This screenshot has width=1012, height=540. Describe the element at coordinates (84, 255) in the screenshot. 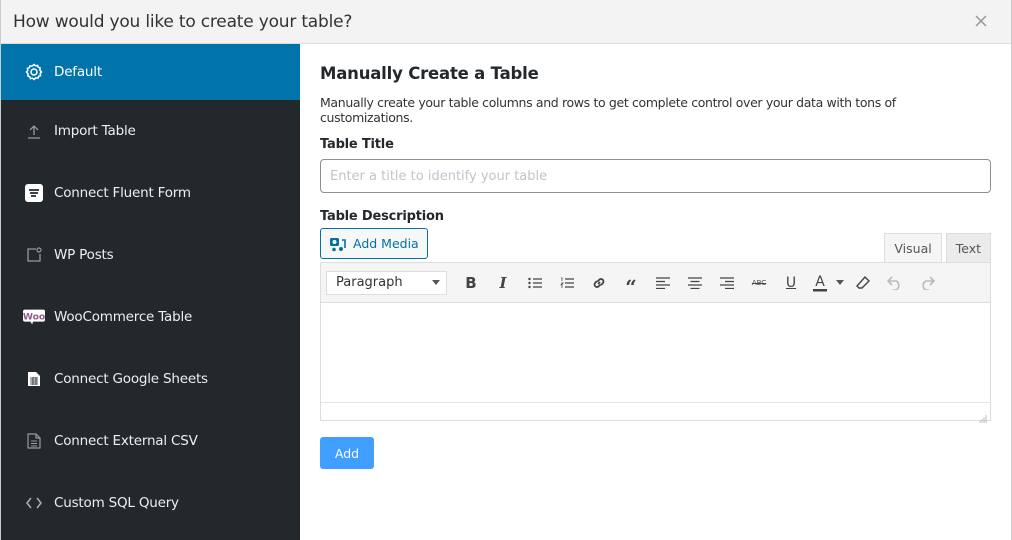

I see `sidebar-item-label: WP Posts` at that location.